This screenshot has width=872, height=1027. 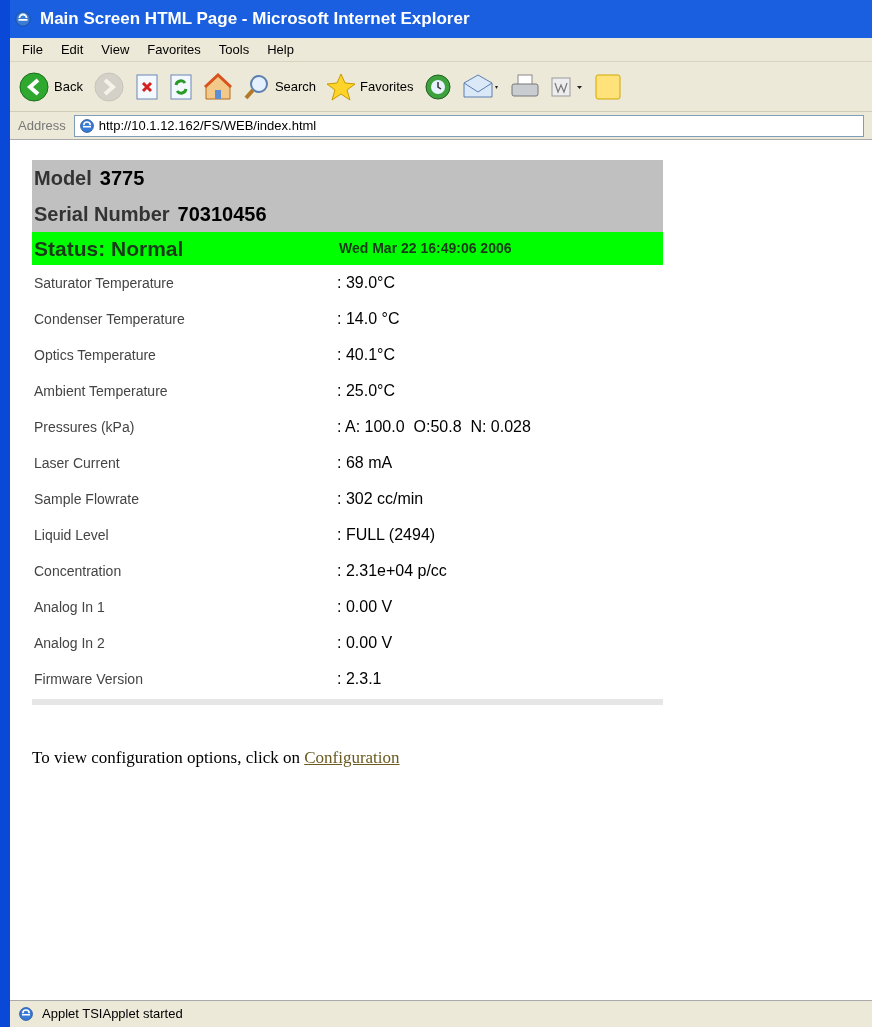 I want to click on reading-value: : A: 100.0 O:50.8 N: 0.028, so click(x=434, y=427).